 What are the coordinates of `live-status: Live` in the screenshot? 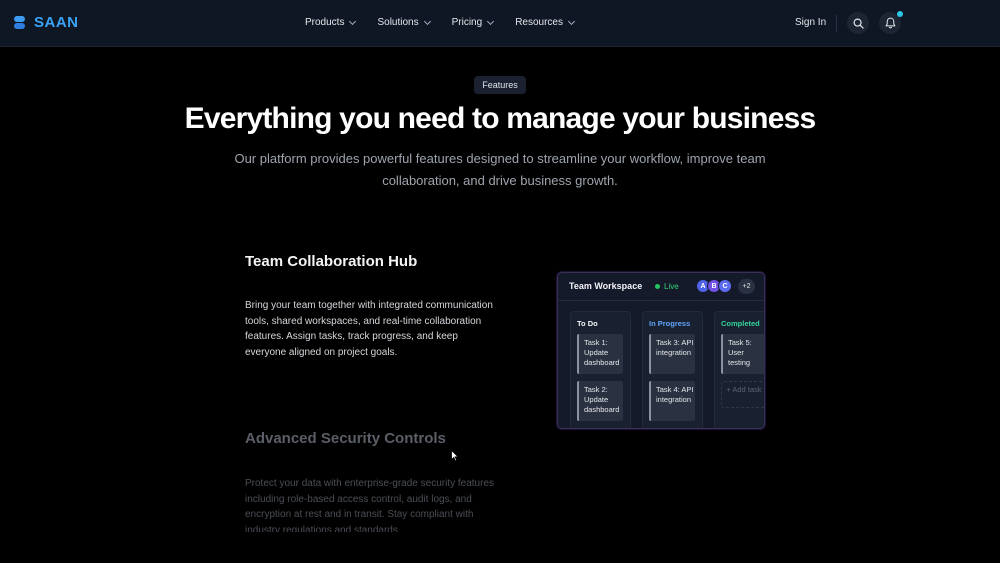 It's located at (667, 286).